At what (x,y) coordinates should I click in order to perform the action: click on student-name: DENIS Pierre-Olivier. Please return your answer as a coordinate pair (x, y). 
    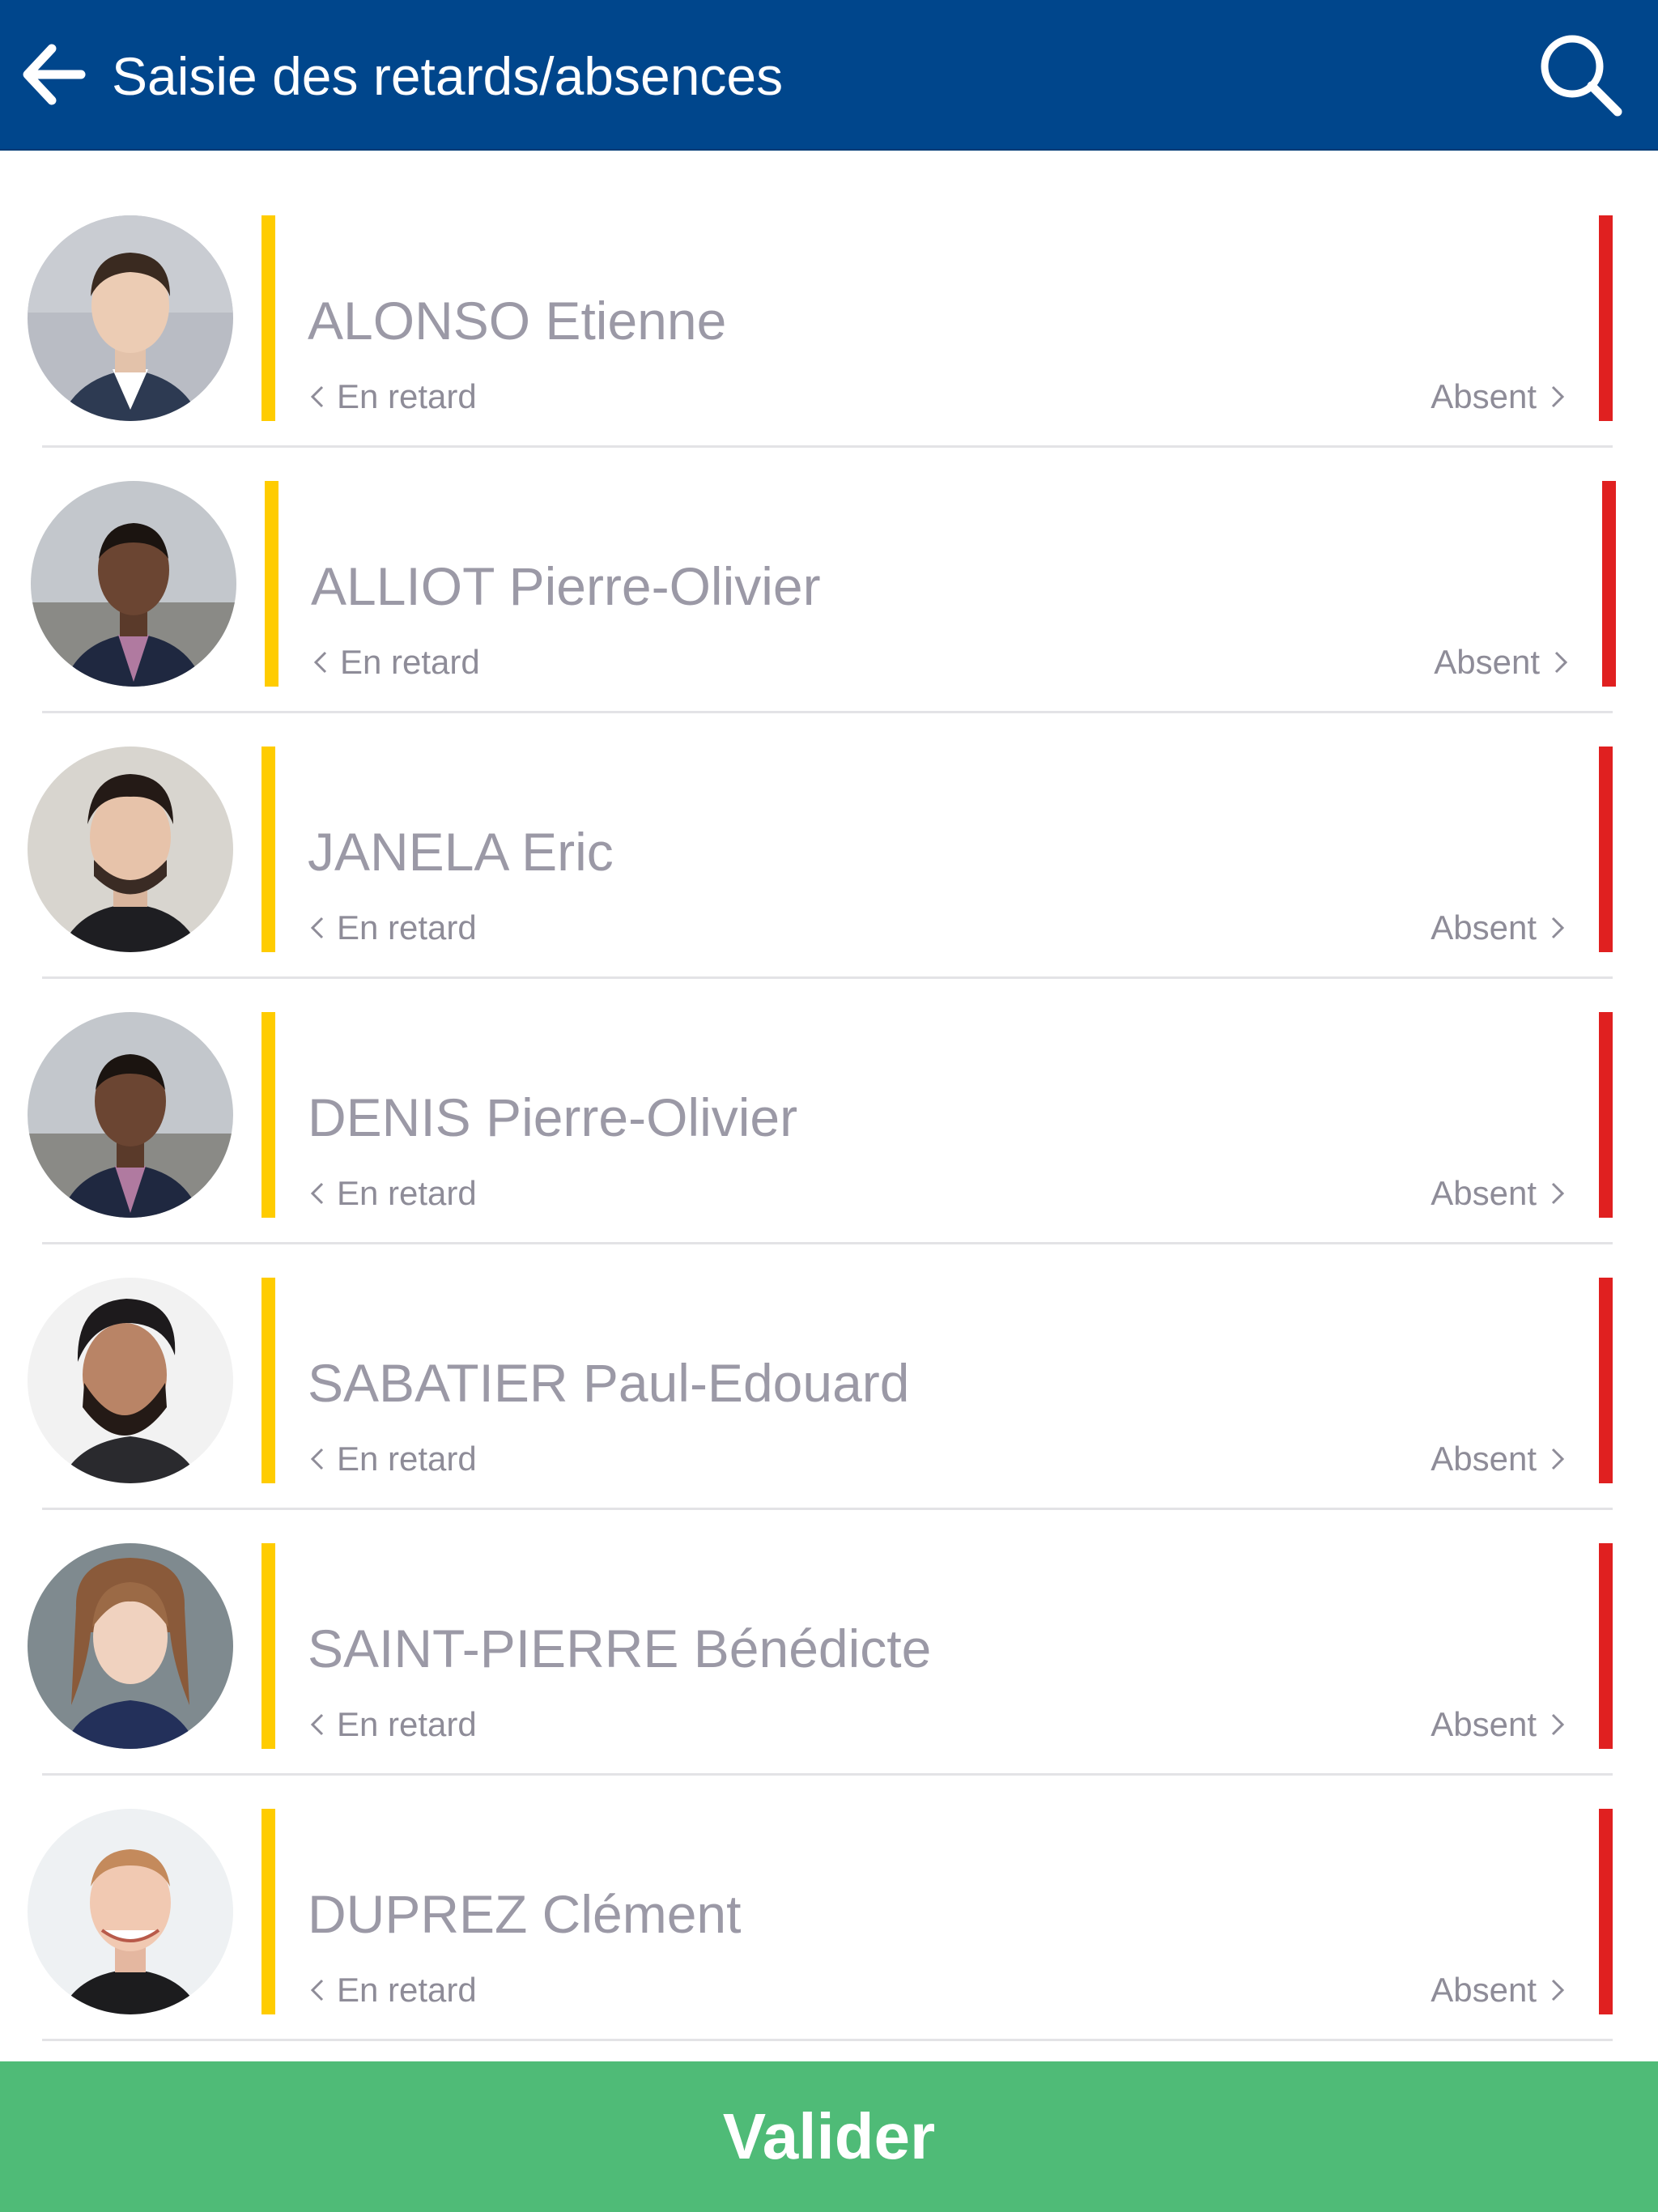
    Looking at the image, I should click on (553, 1117).